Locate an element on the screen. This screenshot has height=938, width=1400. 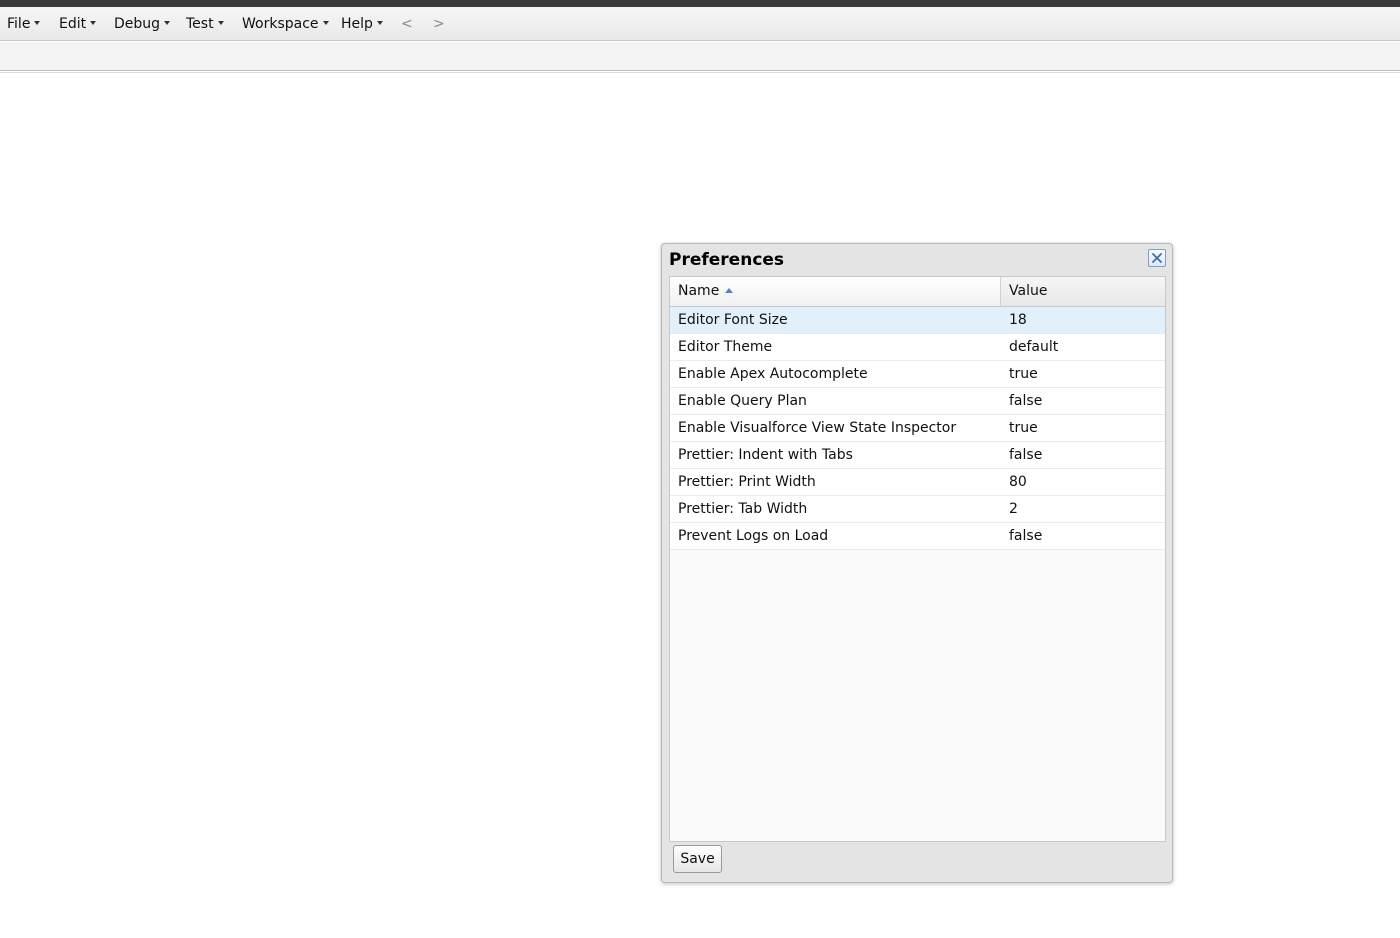
menu-workspace: Workspace is located at coordinates (285, 24).